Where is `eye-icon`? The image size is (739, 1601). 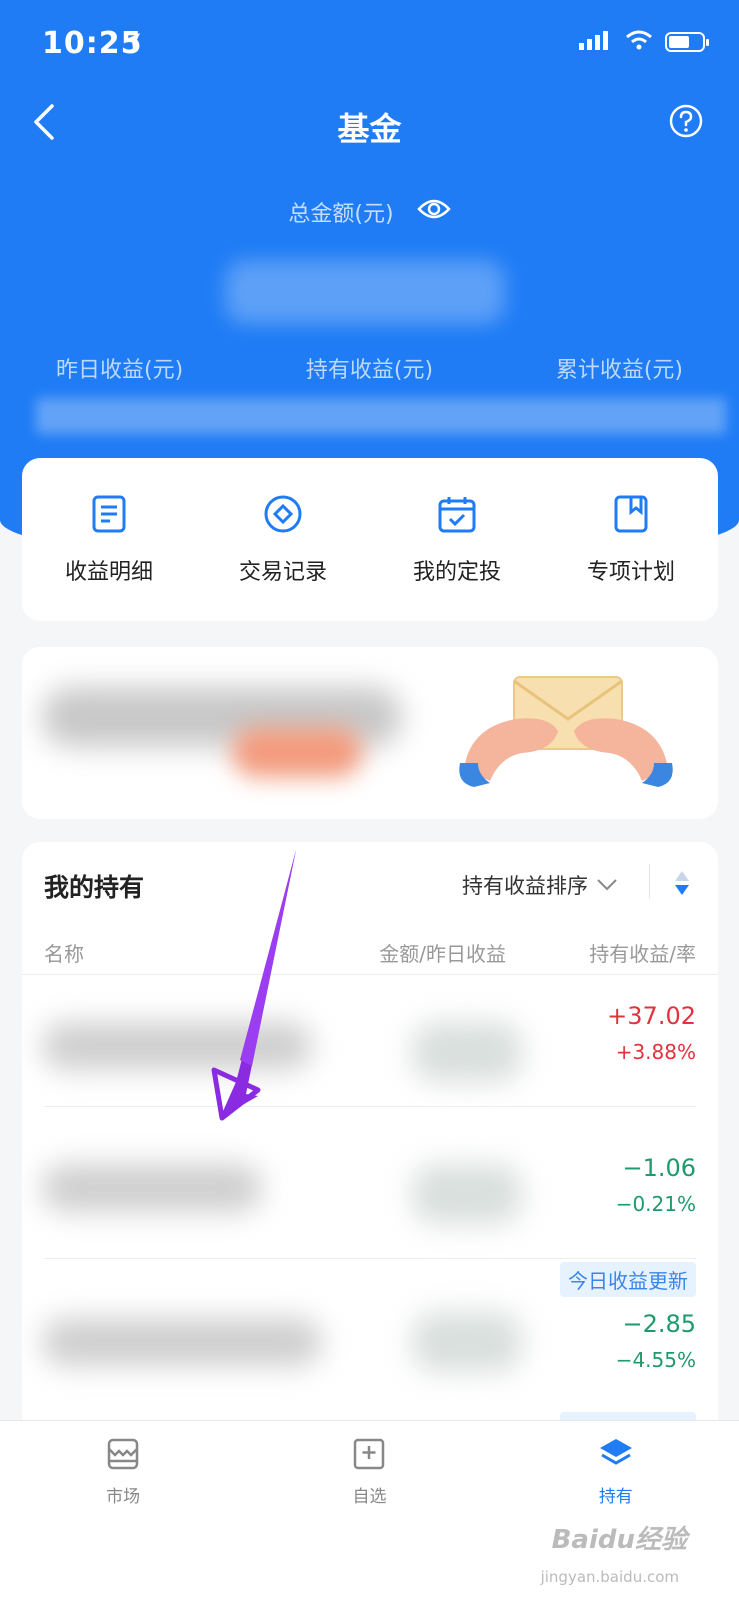
eye-icon is located at coordinates (433, 212).